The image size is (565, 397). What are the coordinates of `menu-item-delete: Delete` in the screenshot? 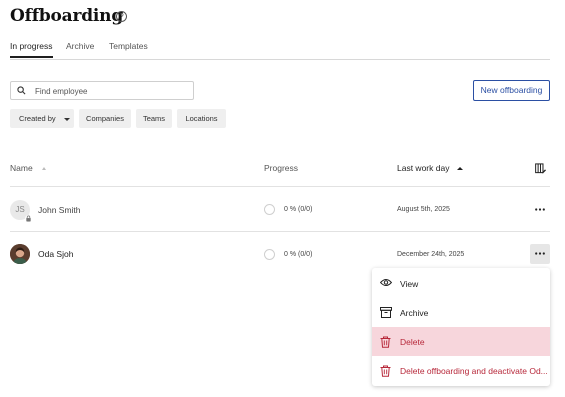 It's located at (461, 341).